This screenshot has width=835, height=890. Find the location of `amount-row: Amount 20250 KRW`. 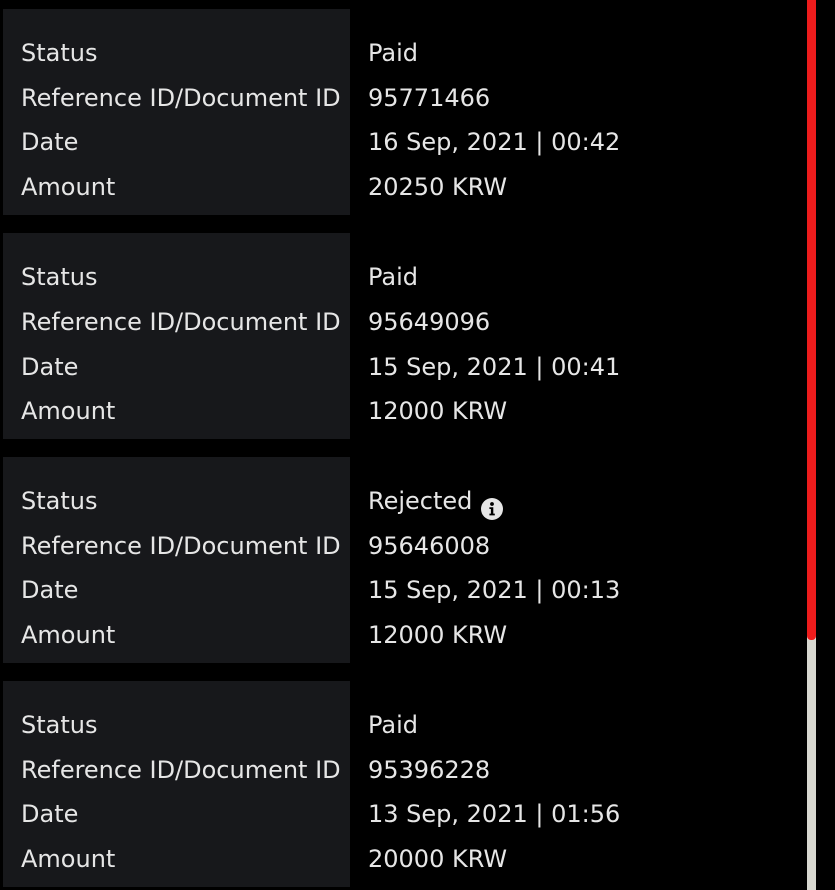

amount-row: Amount 20250 KRW is located at coordinates (400, 187).